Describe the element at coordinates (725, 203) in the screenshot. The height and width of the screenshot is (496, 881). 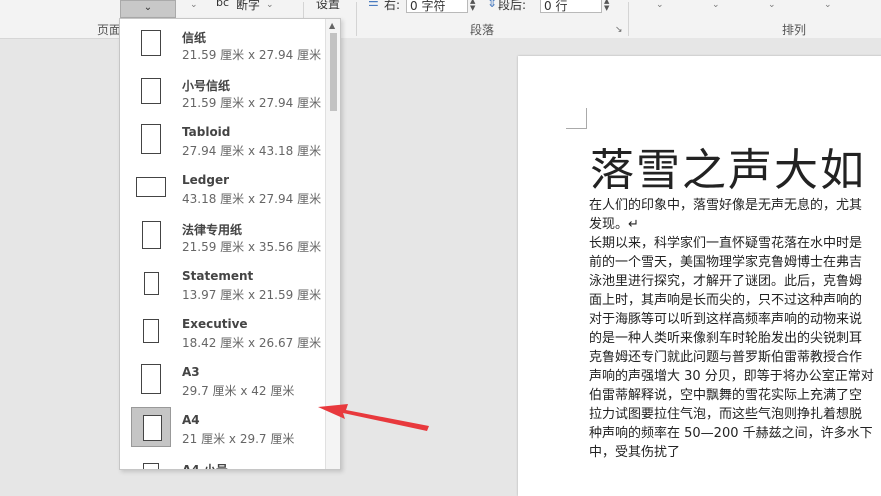
I see `document-line: 在人们的印象中，落雪好像是无声无息的，尤其` at that location.